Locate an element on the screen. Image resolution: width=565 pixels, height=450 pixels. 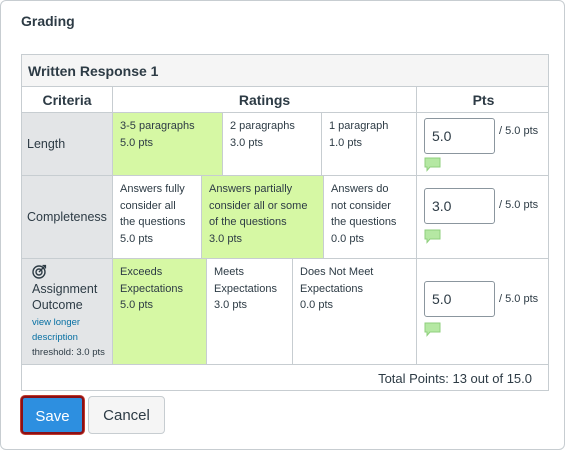
rating-option: 3-5 paragraphs 5.0 pts is located at coordinates (168, 144).